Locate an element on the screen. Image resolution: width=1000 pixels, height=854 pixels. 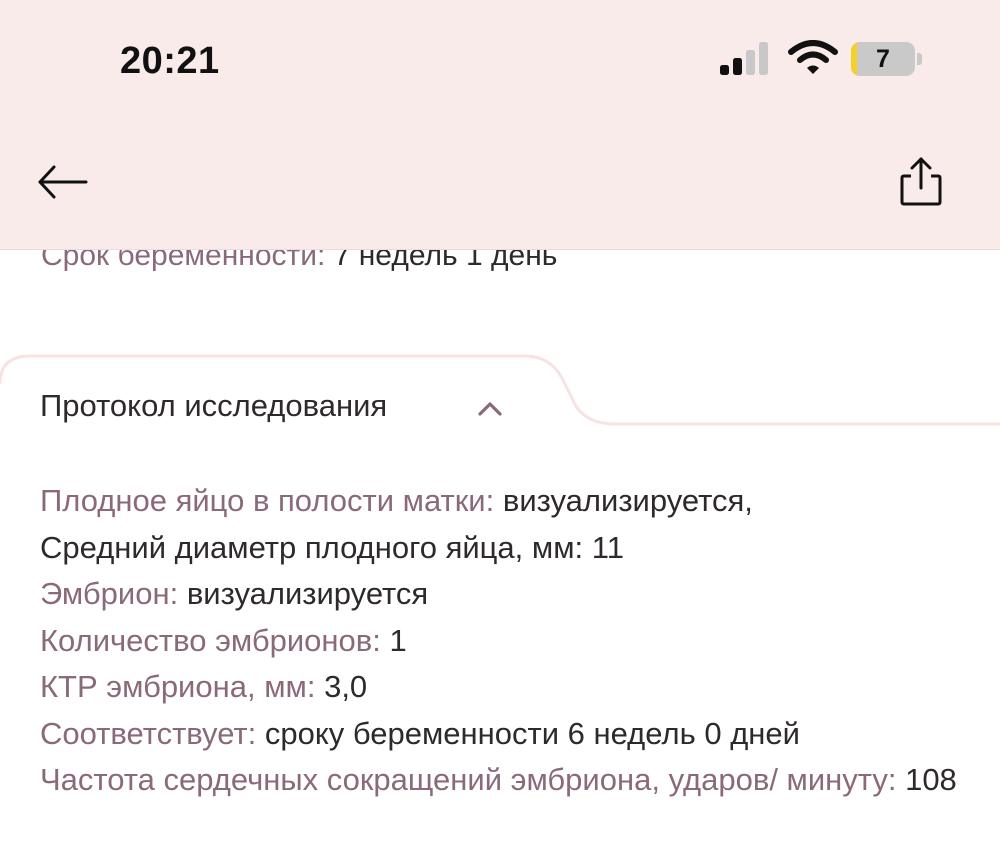
protocol-value: 1 is located at coordinates (398, 640).